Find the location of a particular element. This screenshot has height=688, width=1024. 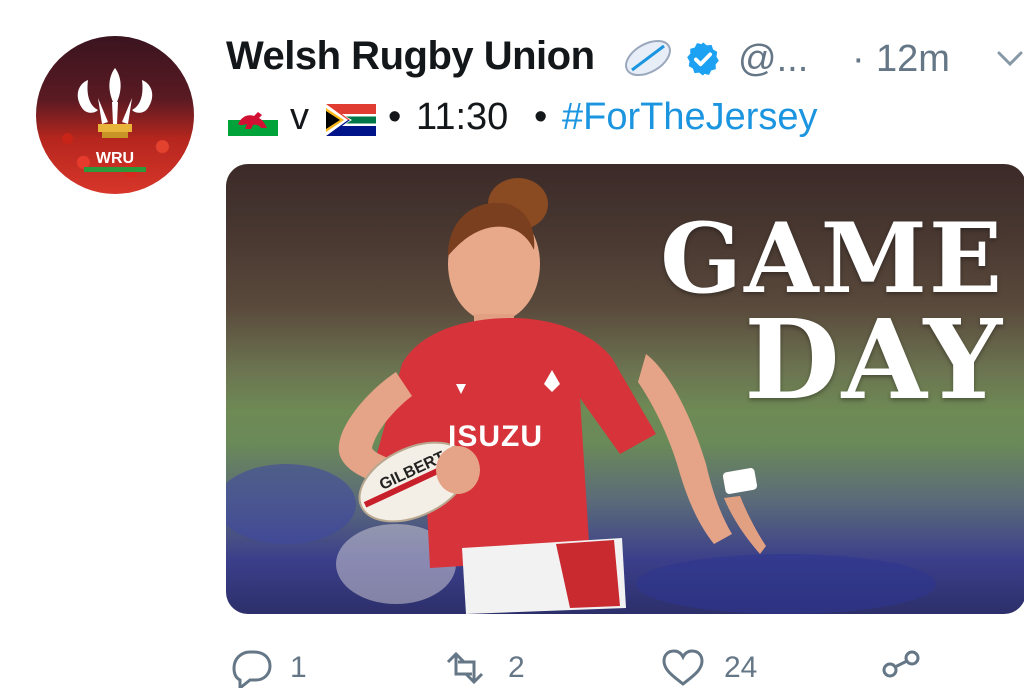

timestamp: 12m is located at coordinates (913, 59).